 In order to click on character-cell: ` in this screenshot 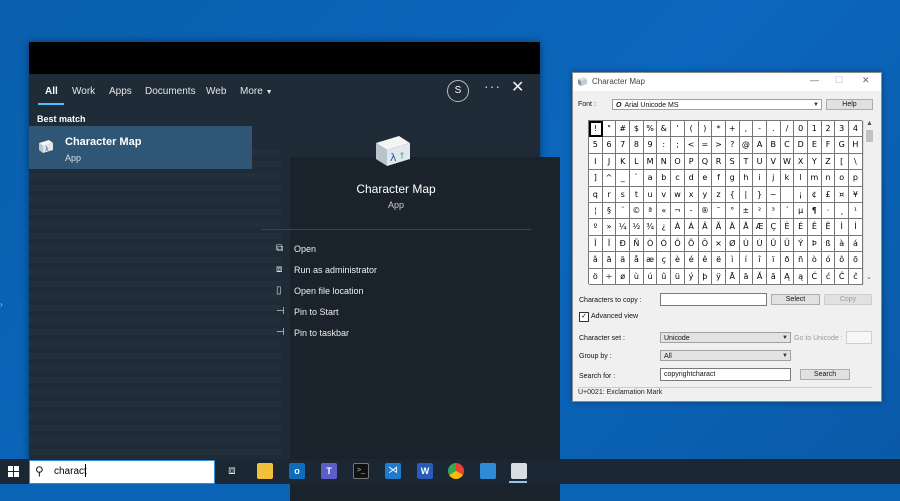, I will do `click(637, 178)`.